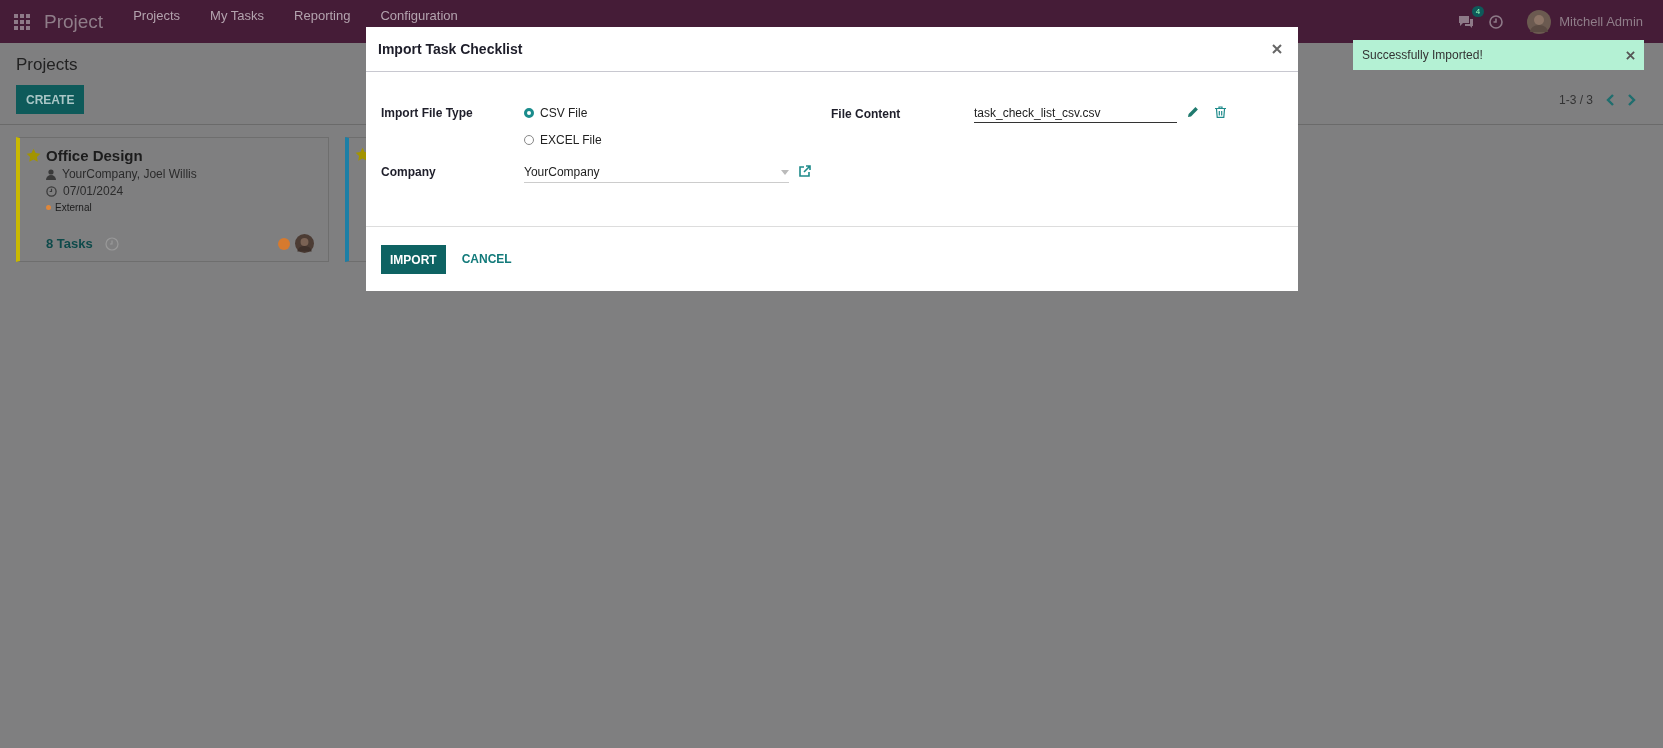 The width and height of the screenshot is (1663, 748). Describe the element at coordinates (22, 21) in the screenshot. I see `apps-menu-icon` at that location.